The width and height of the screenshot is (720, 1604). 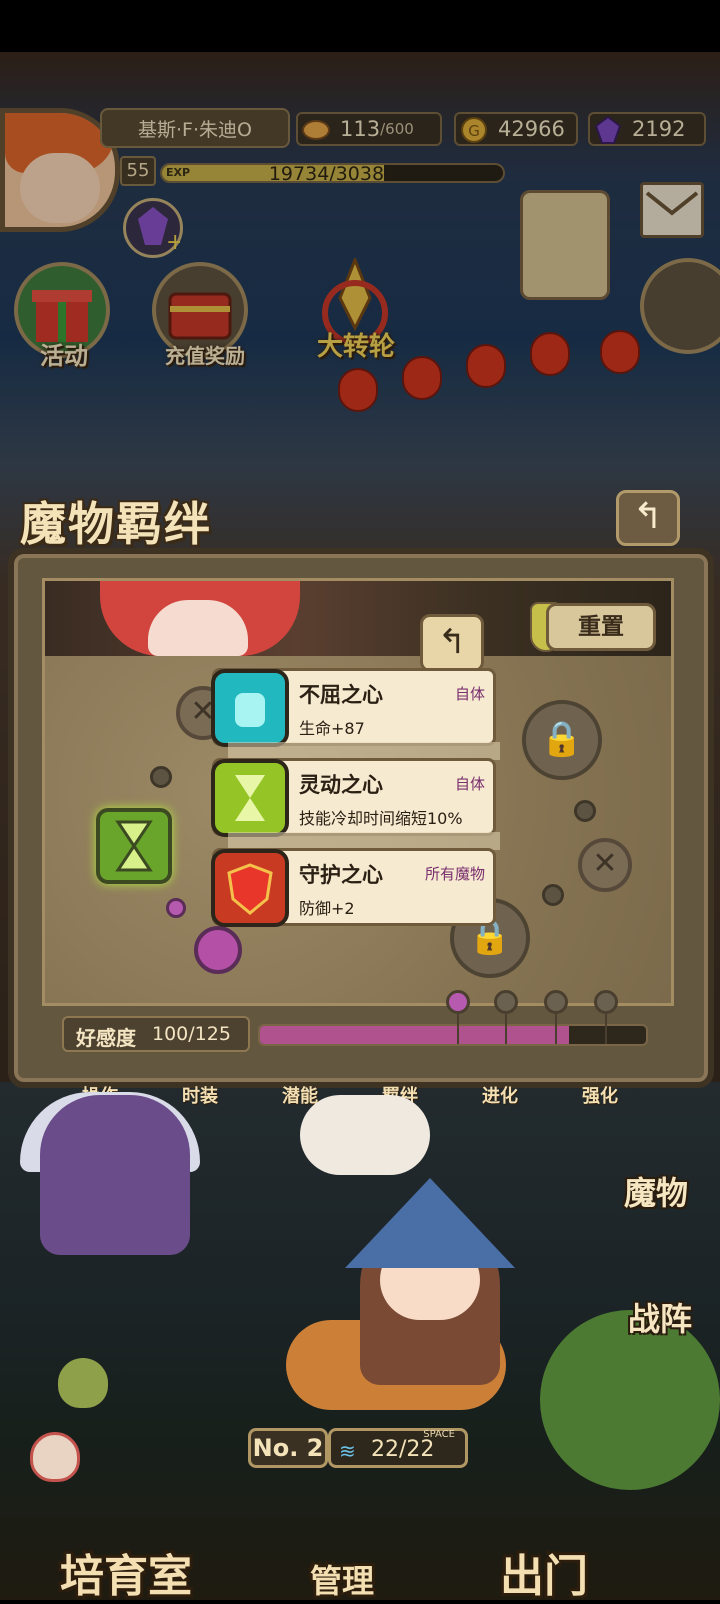 I want to click on space-icon: ≋, so click(x=347, y=1451).